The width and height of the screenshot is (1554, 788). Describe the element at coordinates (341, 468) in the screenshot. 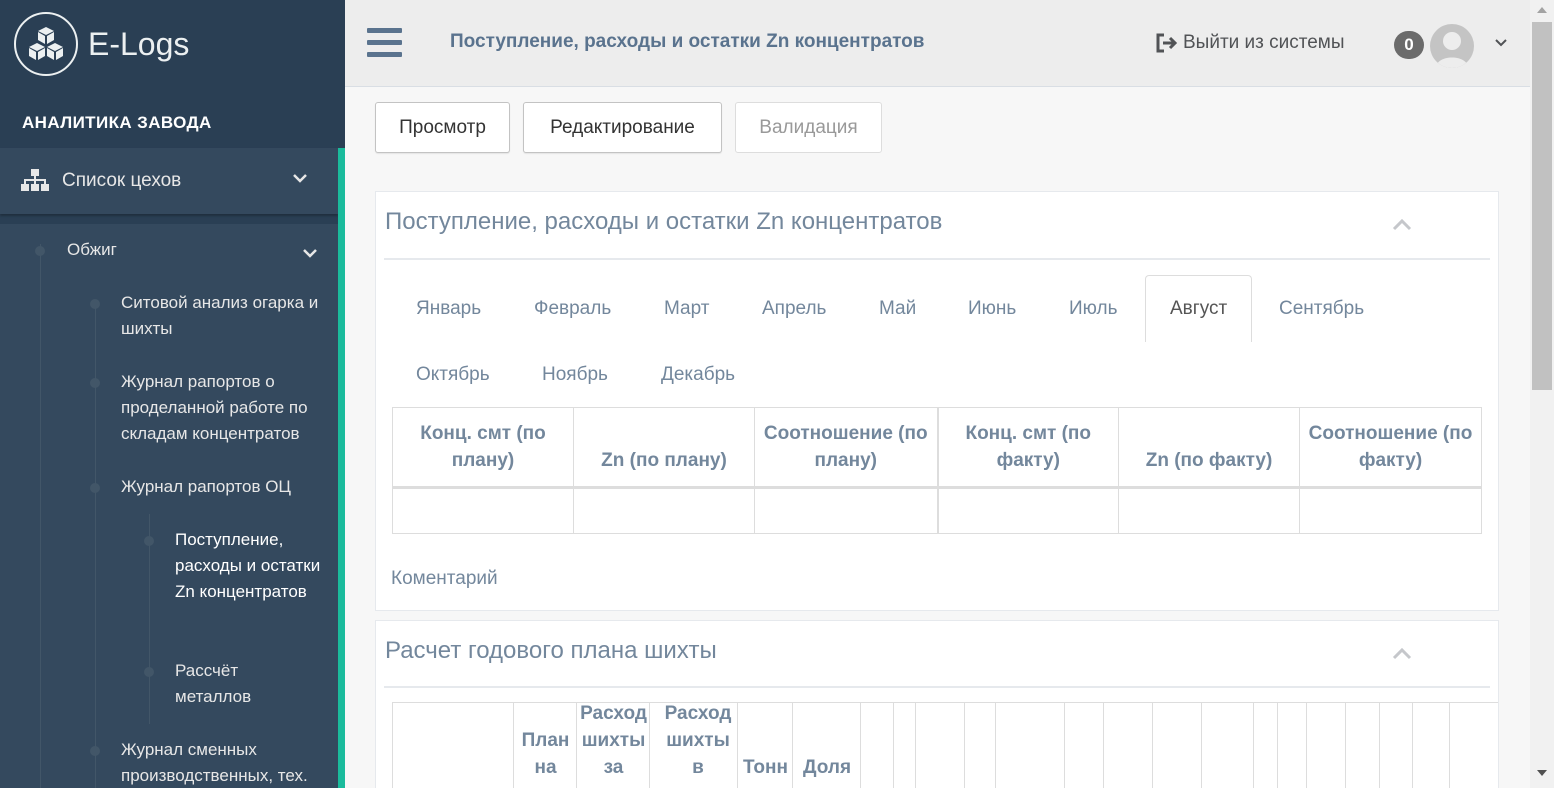

I see `sidebar-active-accent` at that location.